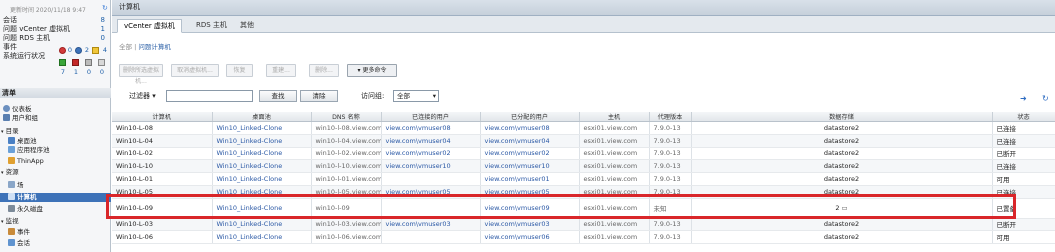  What do you see at coordinates (346, 117) in the screenshot?
I see `col-dns-name: DNS 名称` at bounding box center [346, 117].